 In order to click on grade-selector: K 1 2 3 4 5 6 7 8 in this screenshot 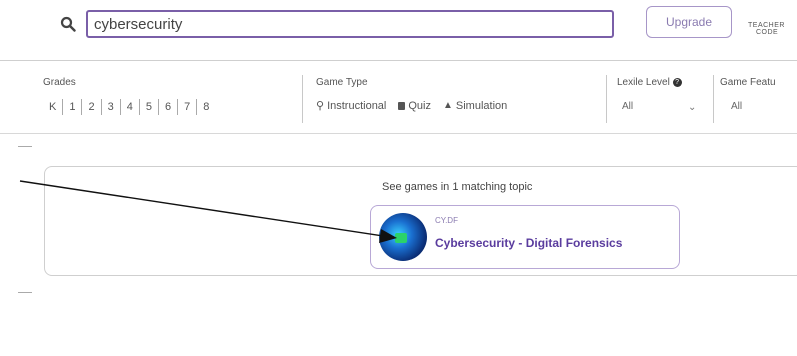, I will do `click(129, 107)`.